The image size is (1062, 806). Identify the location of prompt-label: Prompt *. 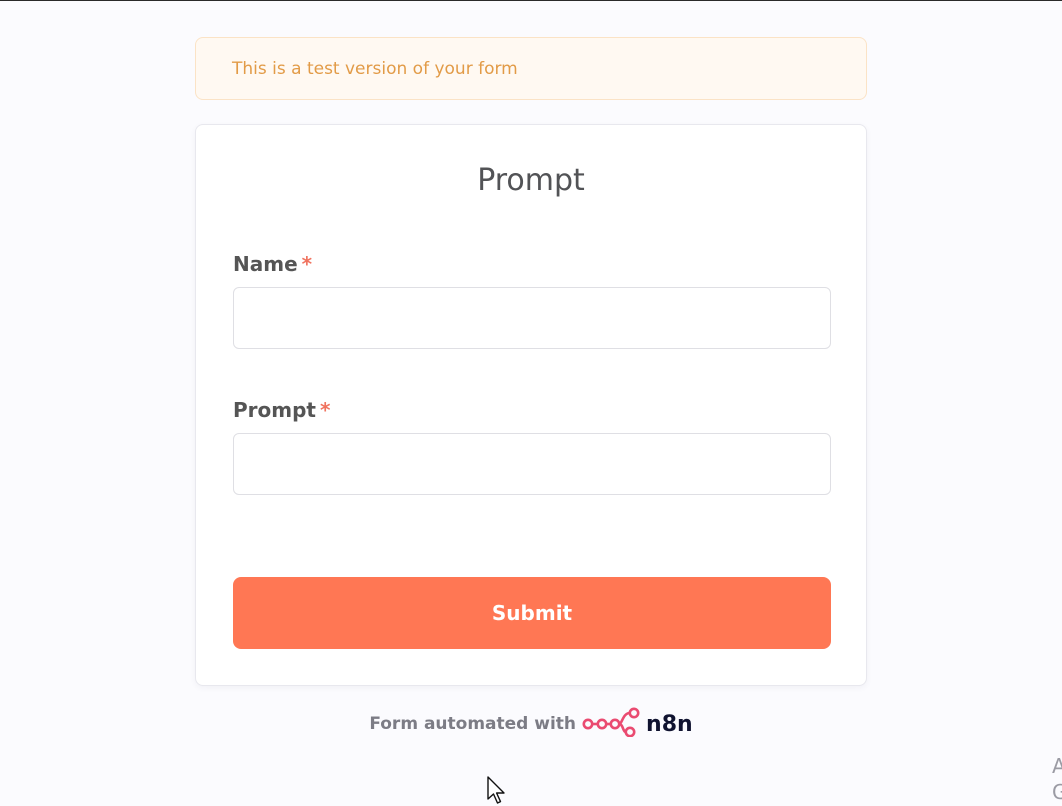
(281, 410).